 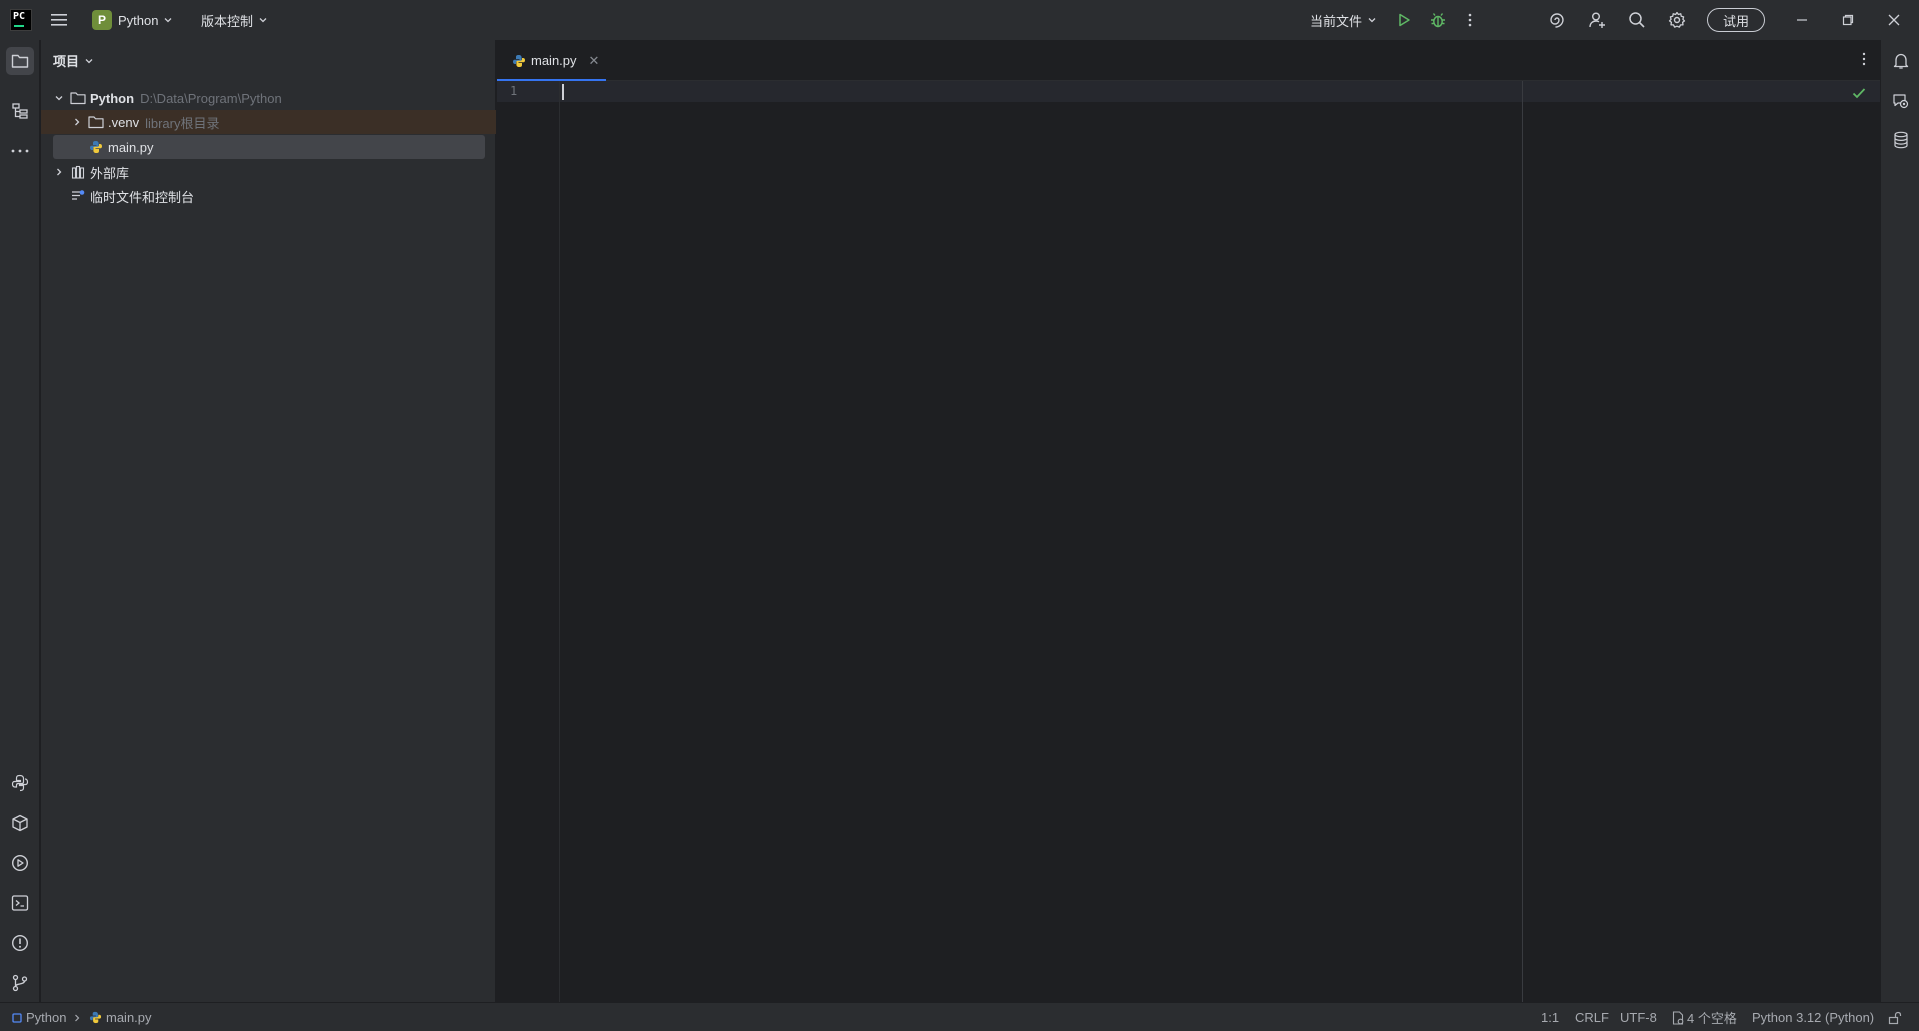 What do you see at coordinates (1188, 91) in the screenshot?
I see `current-line-highlight` at bounding box center [1188, 91].